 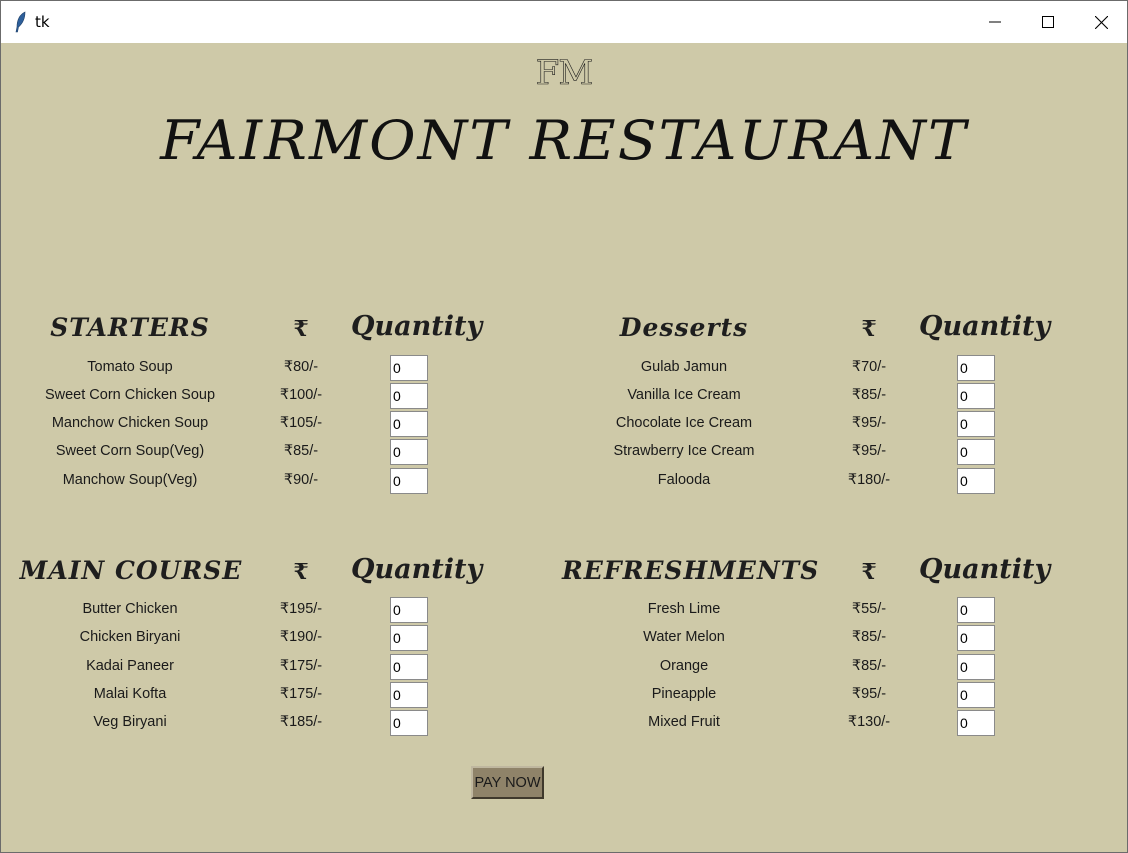 I want to click on close-icon, so click(x=1101, y=22).